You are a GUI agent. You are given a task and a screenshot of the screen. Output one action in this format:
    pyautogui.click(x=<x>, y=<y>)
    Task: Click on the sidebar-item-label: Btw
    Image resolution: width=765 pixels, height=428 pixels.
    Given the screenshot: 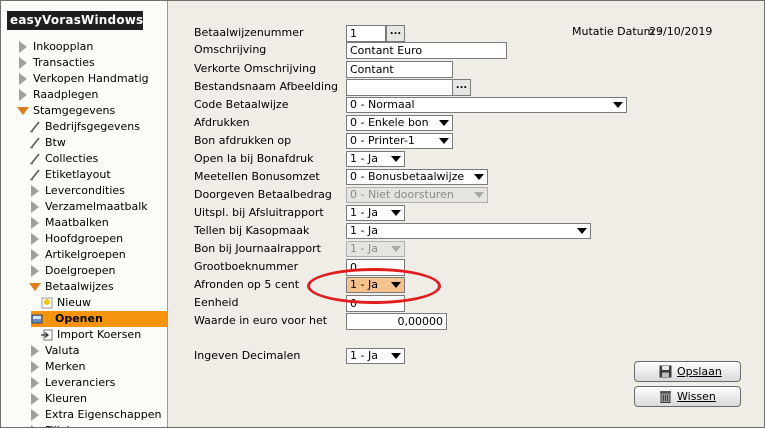 What is the action you would take?
    pyautogui.click(x=55, y=142)
    